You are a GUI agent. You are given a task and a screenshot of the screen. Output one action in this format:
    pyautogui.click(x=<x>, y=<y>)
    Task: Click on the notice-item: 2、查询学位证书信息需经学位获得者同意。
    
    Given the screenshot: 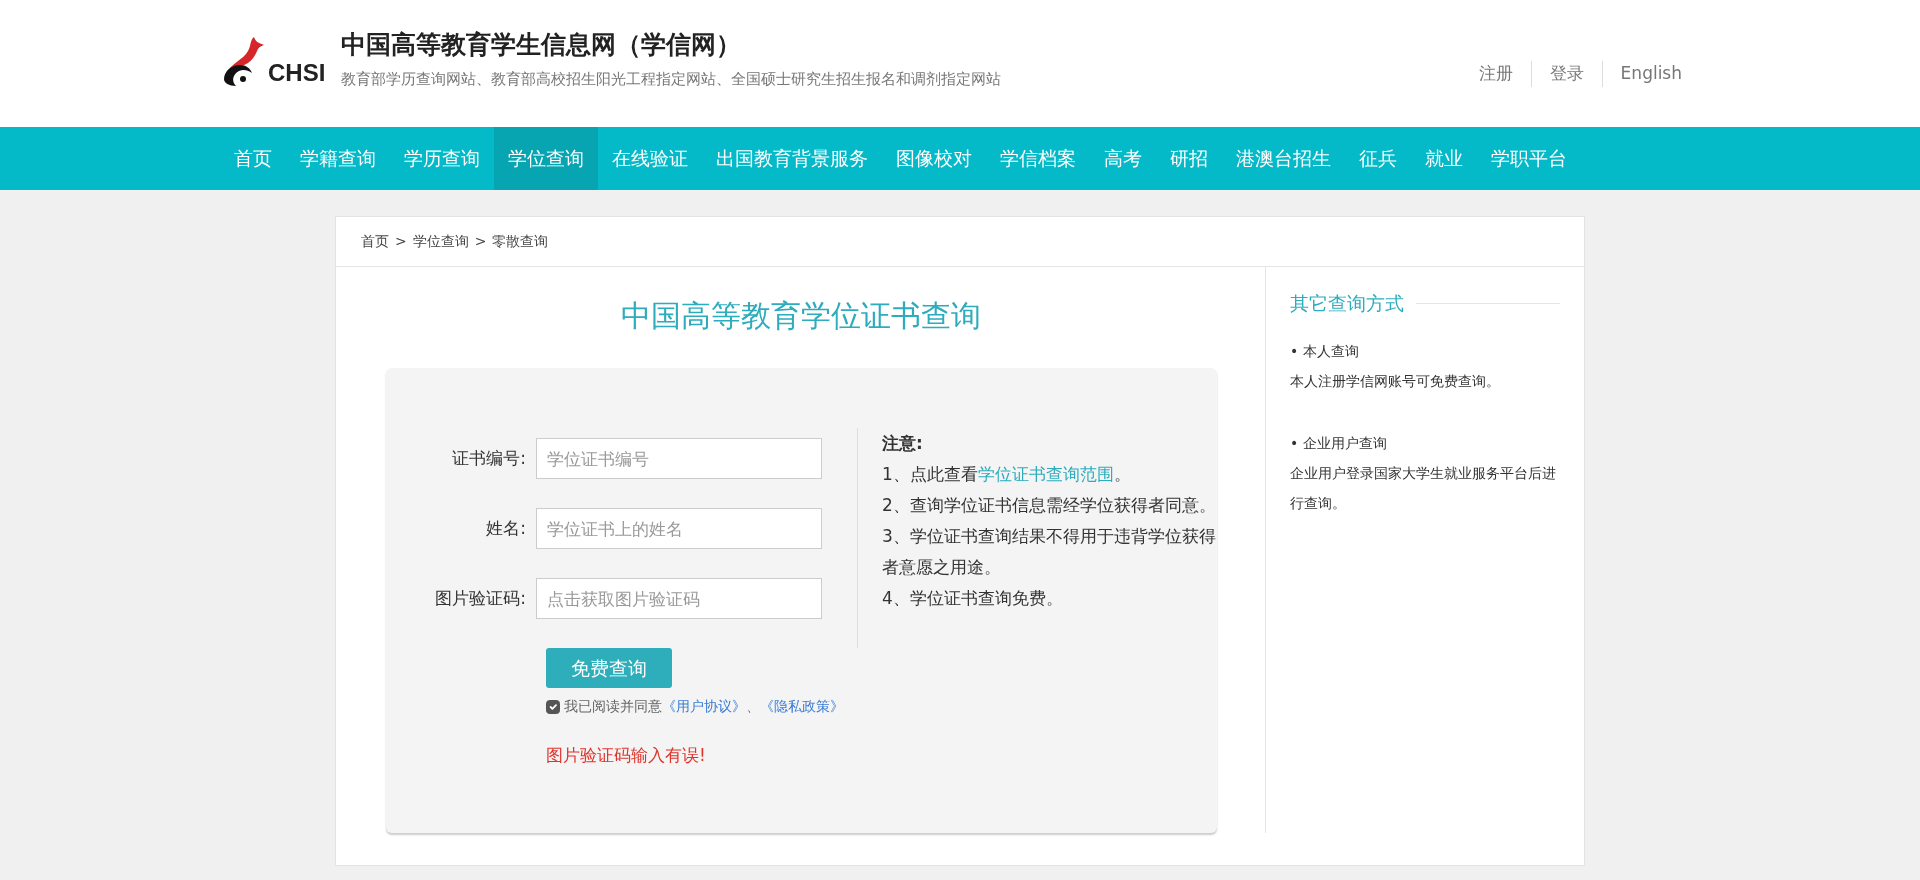 What is the action you would take?
    pyautogui.click(x=1049, y=505)
    